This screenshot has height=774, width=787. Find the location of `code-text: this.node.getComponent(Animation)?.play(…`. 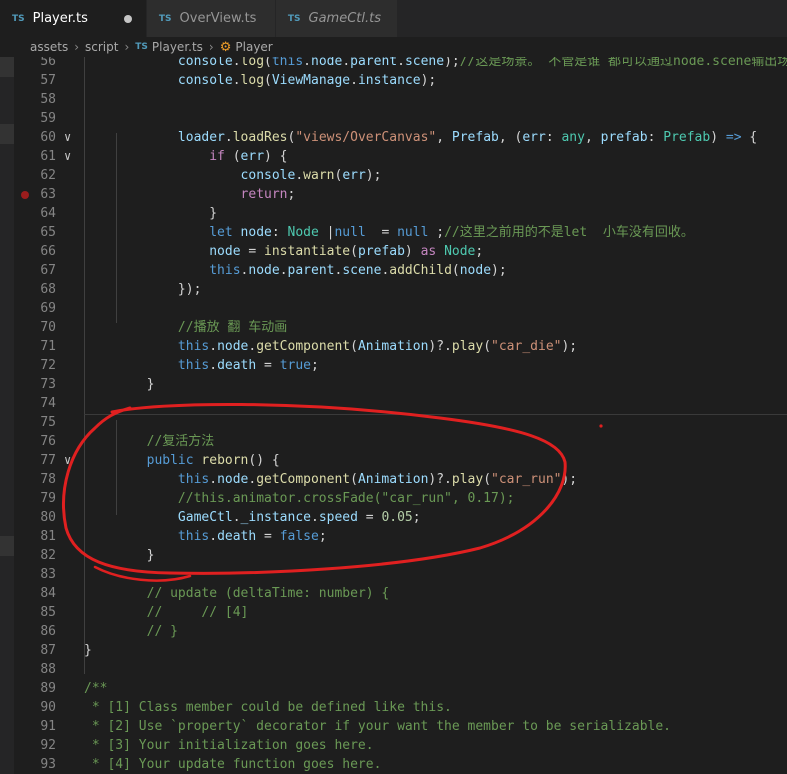

code-text: this.node.getComponent(Animation)?.play(… is located at coordinates (330, 479).